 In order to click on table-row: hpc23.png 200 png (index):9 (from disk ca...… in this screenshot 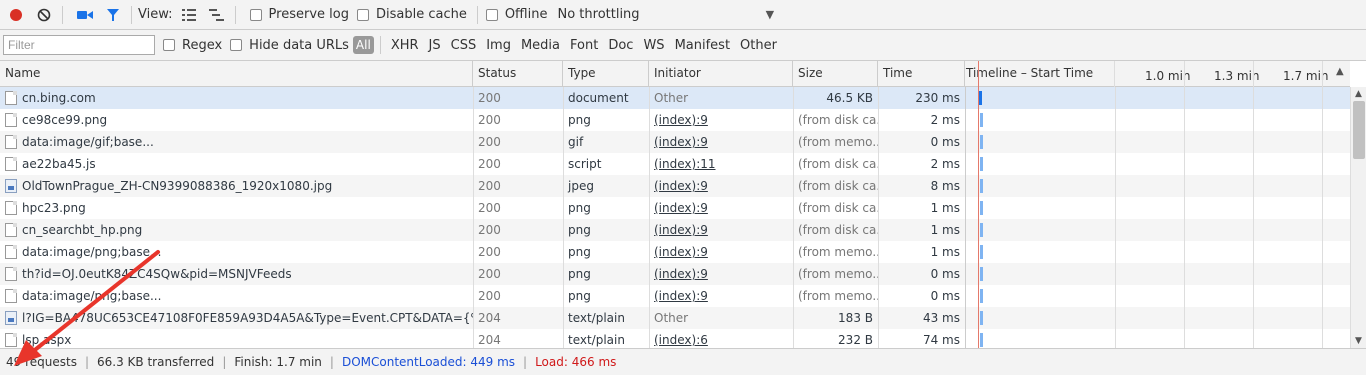, I will do `click(675, 208)`.